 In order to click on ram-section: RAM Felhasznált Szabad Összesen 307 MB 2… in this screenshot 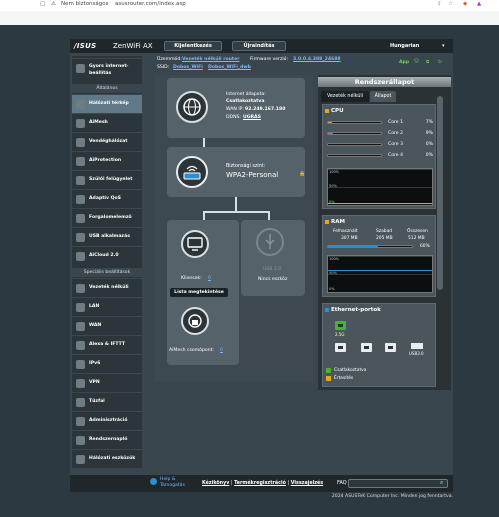, I will do `click(379, 256)`.